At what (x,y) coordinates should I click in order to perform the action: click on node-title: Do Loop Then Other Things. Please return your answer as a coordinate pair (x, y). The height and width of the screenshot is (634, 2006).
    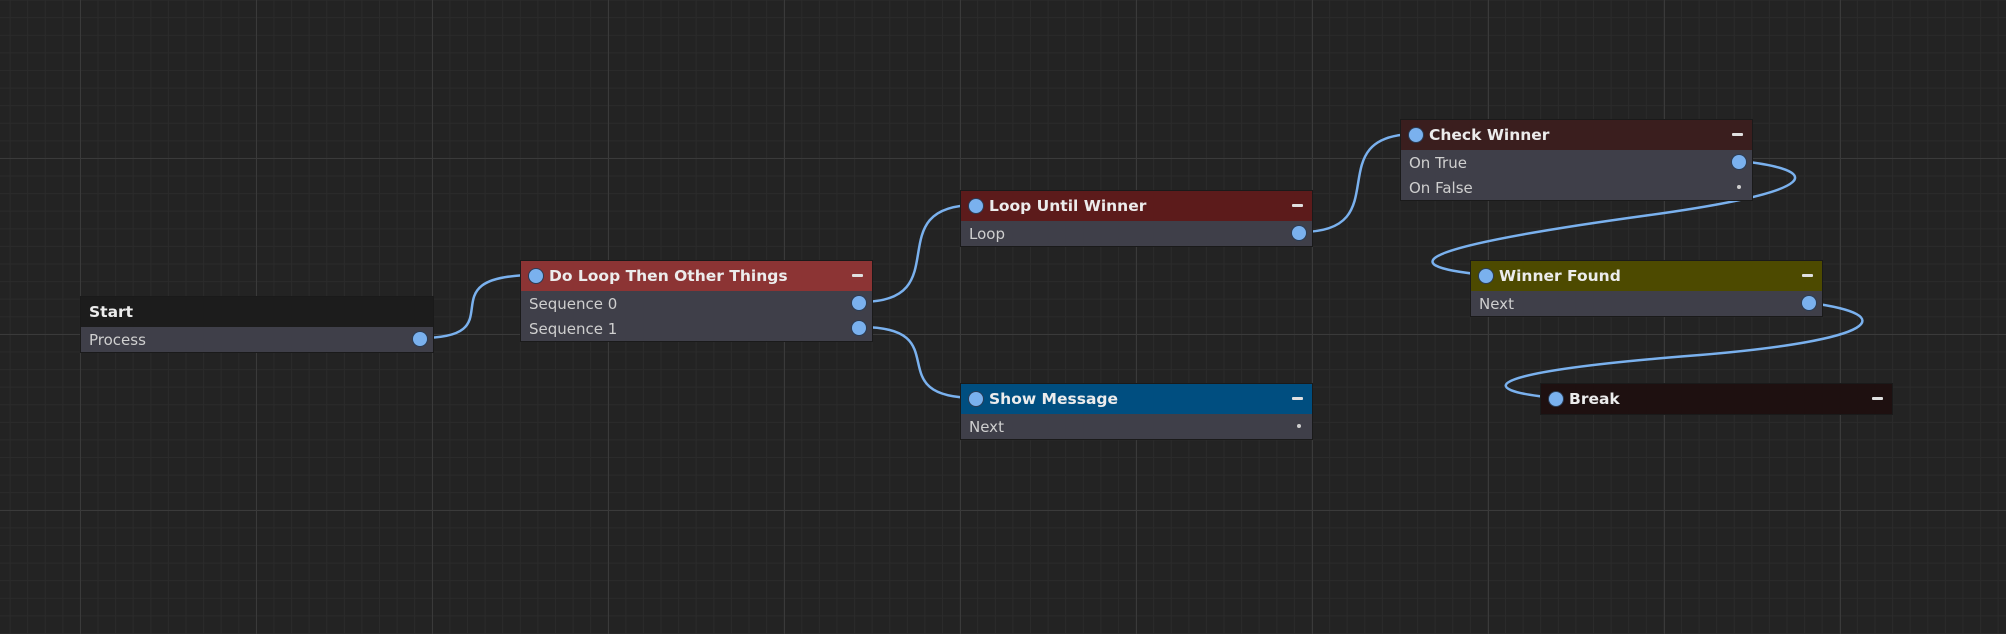
    Looking at the image, I should click on (668, 276).